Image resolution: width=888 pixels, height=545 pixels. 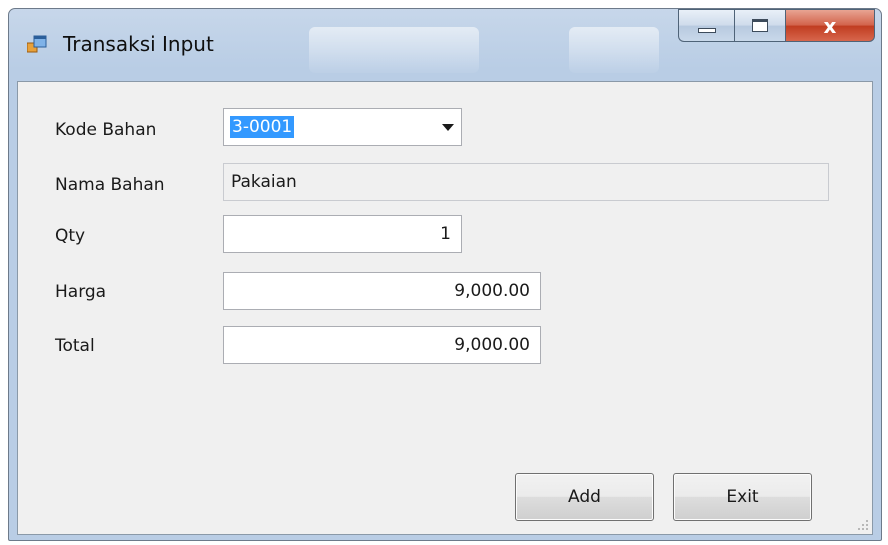 What do you see at coordinates (264, 182) in the screenshot?
I see `nama-bahan-value: Pakaian` at bounding box center [264, 182].